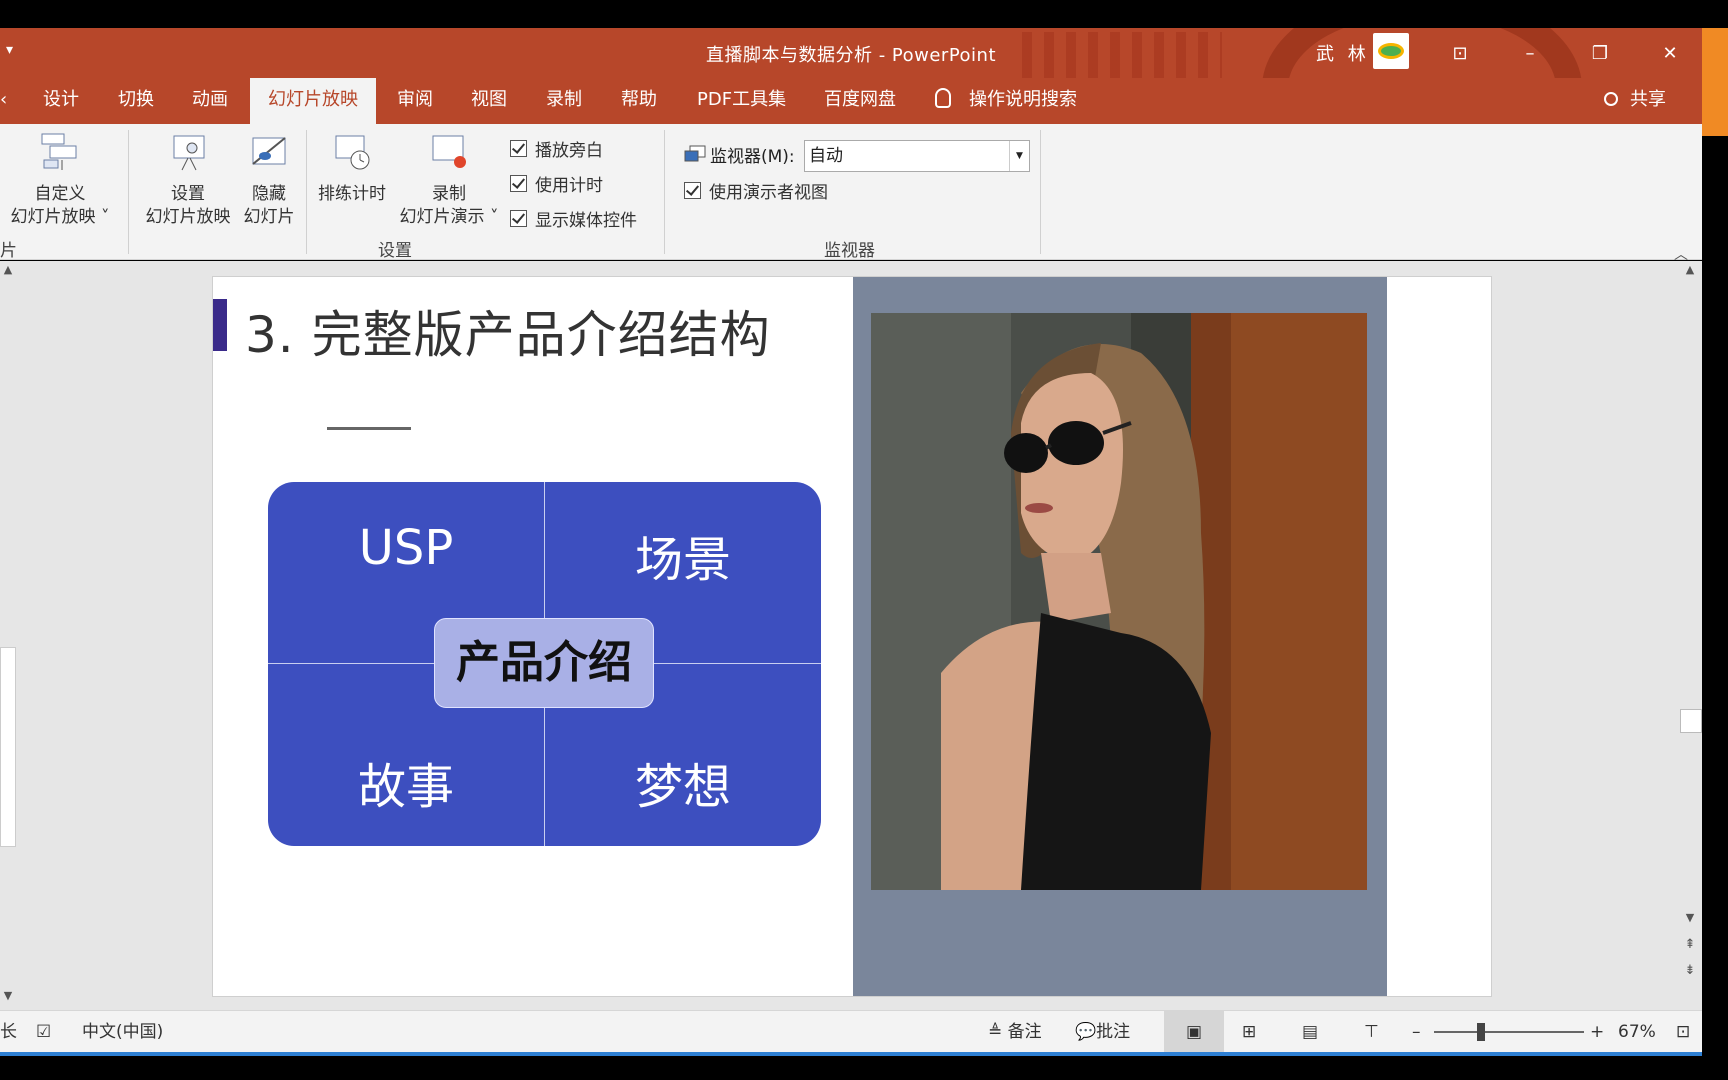  Describe the element at coordinates (269, 180) in the screenshot. I see `hide-slide-button: 隐藏 幻灯片` at that location.